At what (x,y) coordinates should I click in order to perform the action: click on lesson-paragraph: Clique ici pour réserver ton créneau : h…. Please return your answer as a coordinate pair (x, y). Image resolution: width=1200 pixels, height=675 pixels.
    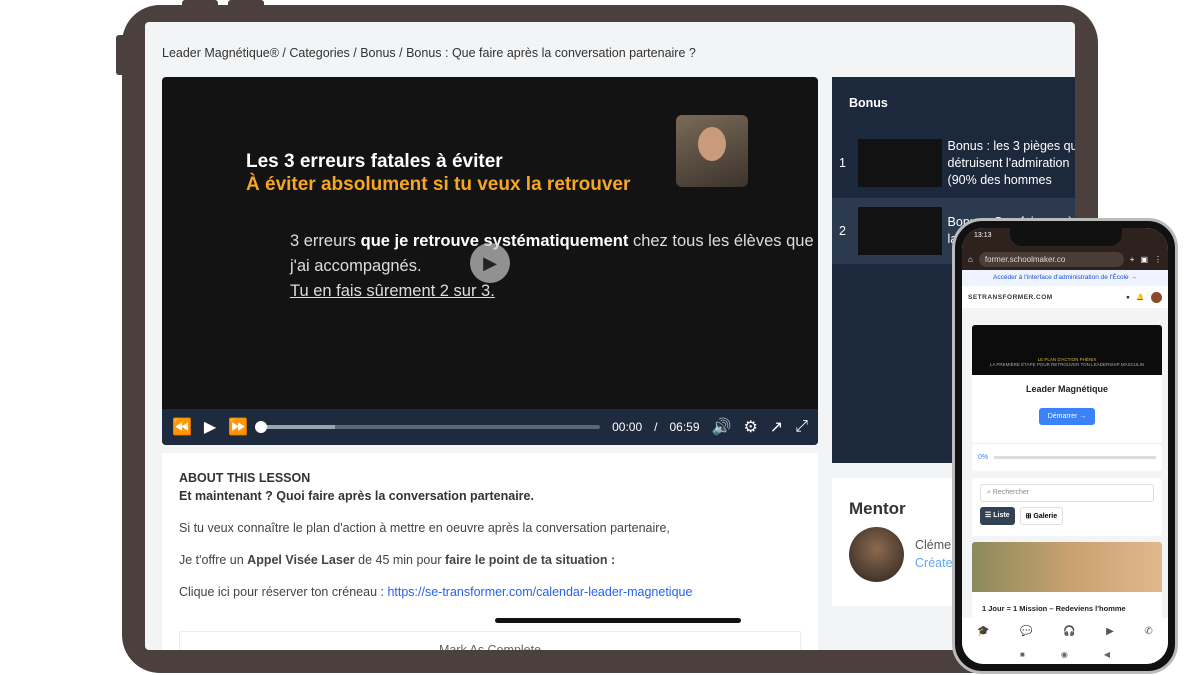
    Looking at the image, I should click on (490, 592).